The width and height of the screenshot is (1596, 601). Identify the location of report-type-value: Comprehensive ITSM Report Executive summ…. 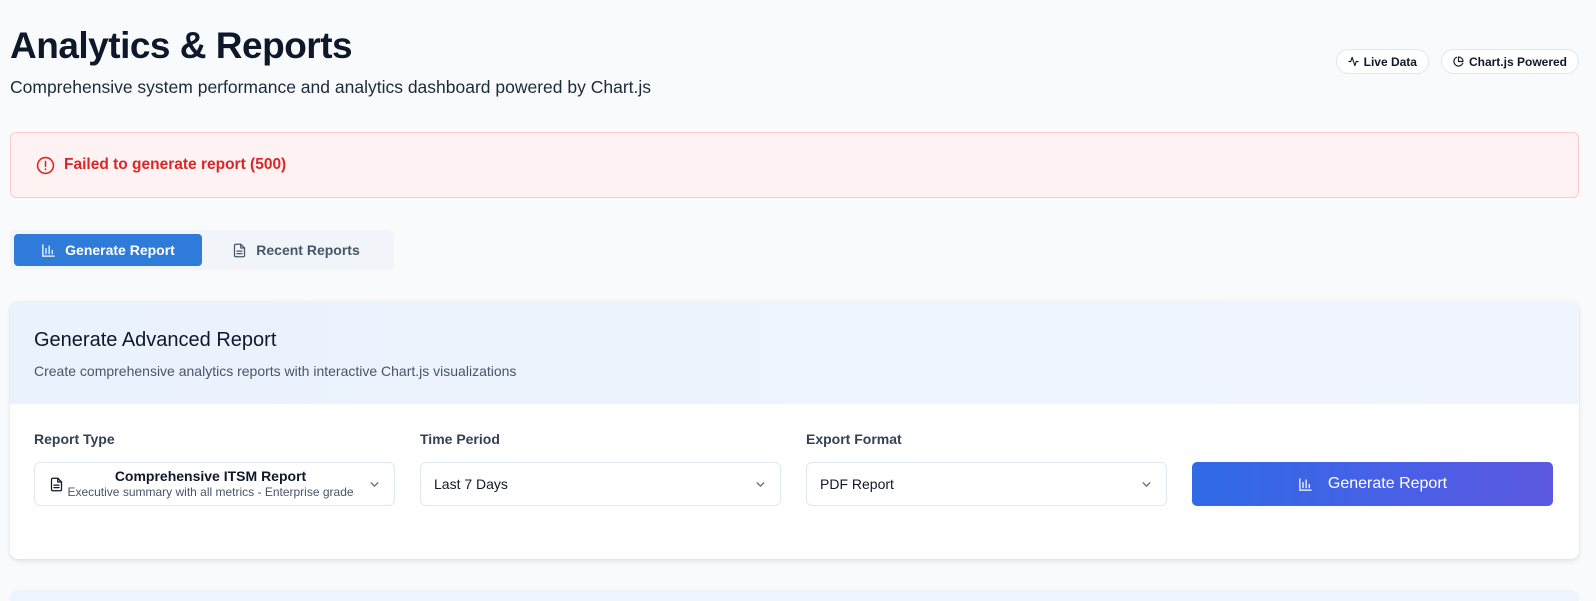
(222, 484).